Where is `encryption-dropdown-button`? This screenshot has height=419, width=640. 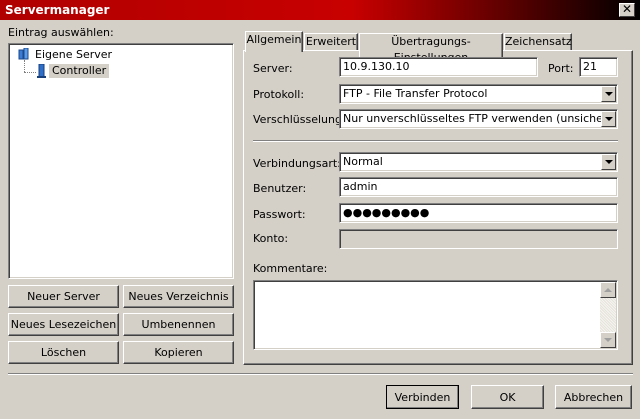
encryption-dropdown-button is located at coordinates (608, 119).